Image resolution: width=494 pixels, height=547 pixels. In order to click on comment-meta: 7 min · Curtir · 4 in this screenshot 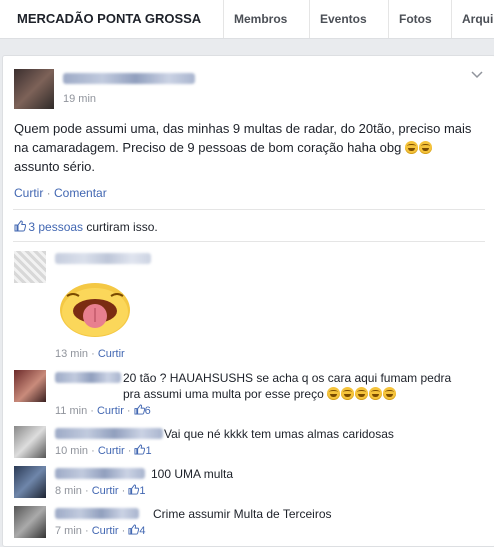, I will do `click(100, 530)`.